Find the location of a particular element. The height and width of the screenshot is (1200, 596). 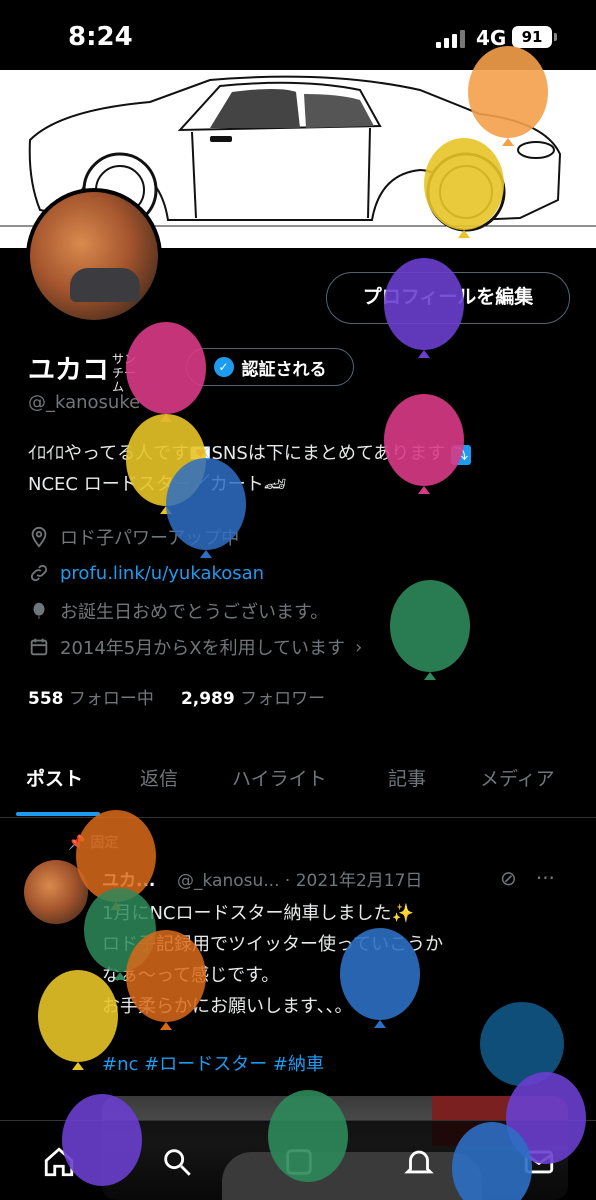

signal-icon is located at coordinates (451, 39).